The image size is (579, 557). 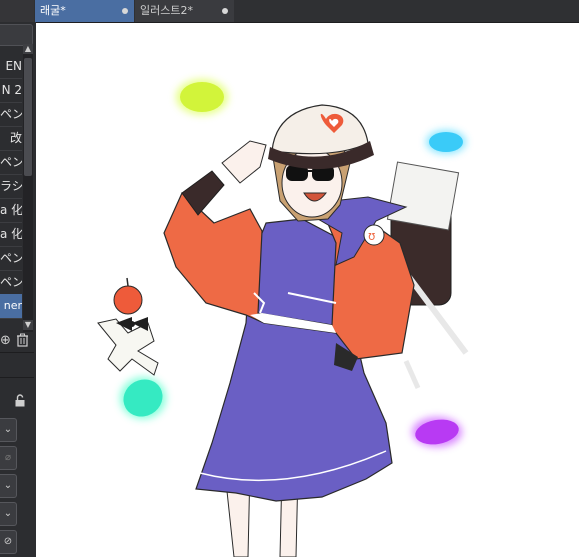 What do you see at coordinates (28, 49) in the screenshot?
I see `scroll-up-icon: ▲` at bounding box center [28, 49].